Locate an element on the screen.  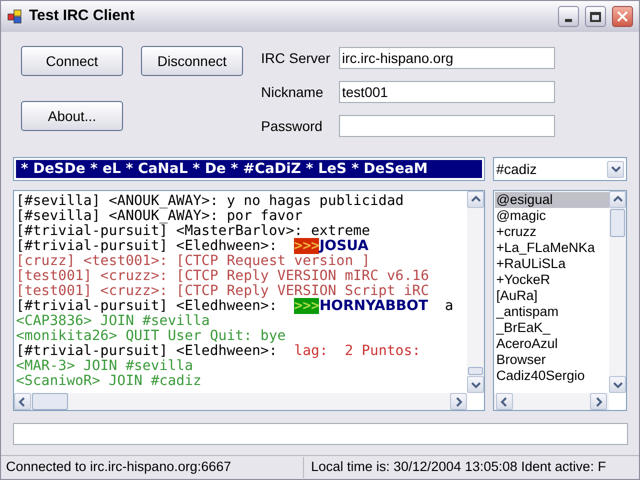
minimize-icon is located at coordinates (568, 20).